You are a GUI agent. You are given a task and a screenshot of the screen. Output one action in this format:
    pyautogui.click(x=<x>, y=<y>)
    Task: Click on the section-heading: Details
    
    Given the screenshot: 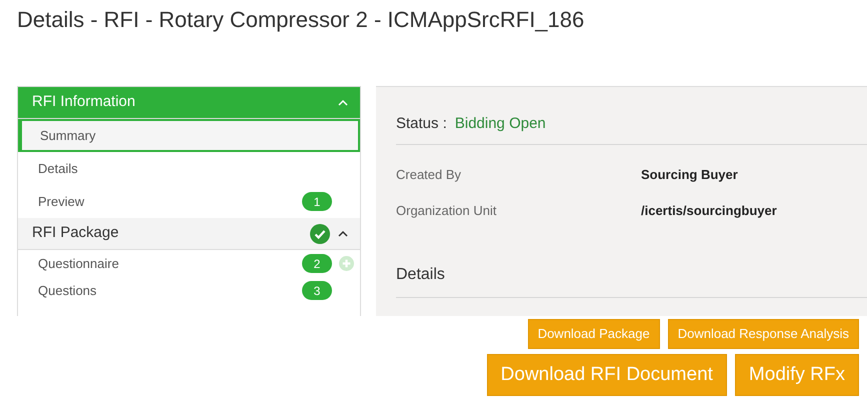 What is the action you would take?
    pyautogui.click(x=631, y=280)
    